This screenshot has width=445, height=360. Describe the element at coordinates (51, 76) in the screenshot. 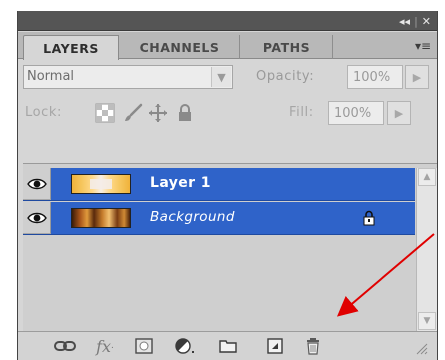

I see `blend-mode-value: Normal` at that location.